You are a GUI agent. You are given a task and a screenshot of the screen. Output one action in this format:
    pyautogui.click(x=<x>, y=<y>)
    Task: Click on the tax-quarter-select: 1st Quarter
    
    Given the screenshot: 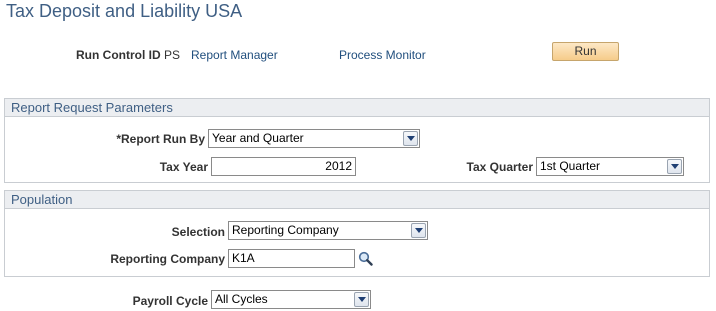 What is the action you would take?
    pyautogui.click(x=610, y=166)
    